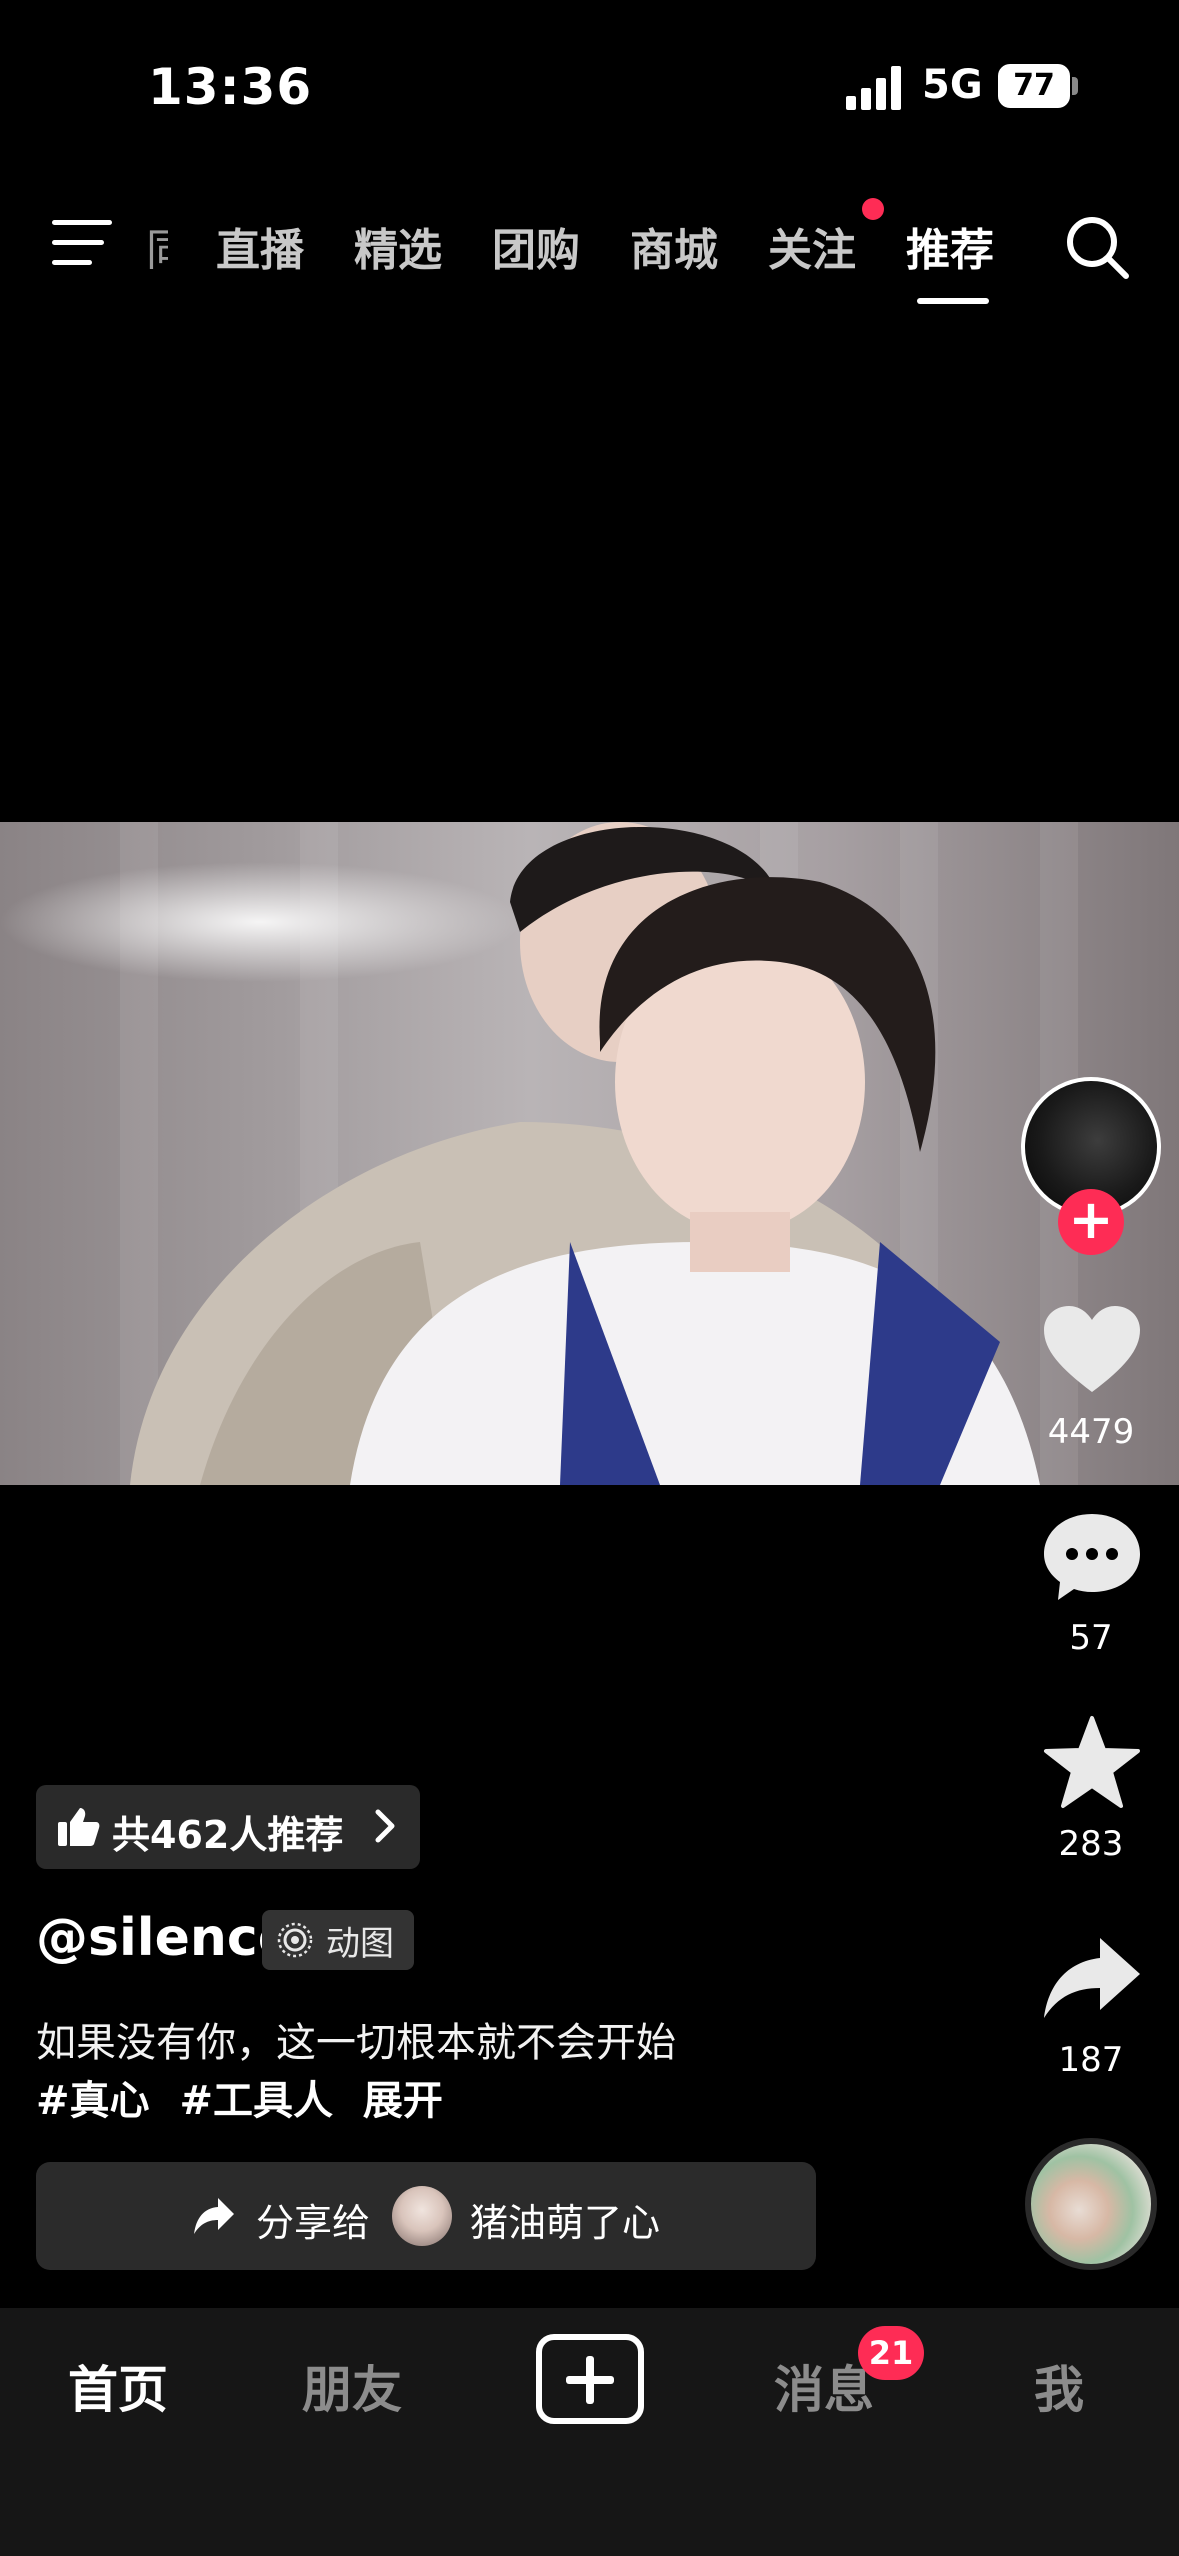 The height and width of the screenshot is (2556, 1179). Describe the element at coordinates (260, 246) in the screenshot. I see `tab-live: 直播` at that location.